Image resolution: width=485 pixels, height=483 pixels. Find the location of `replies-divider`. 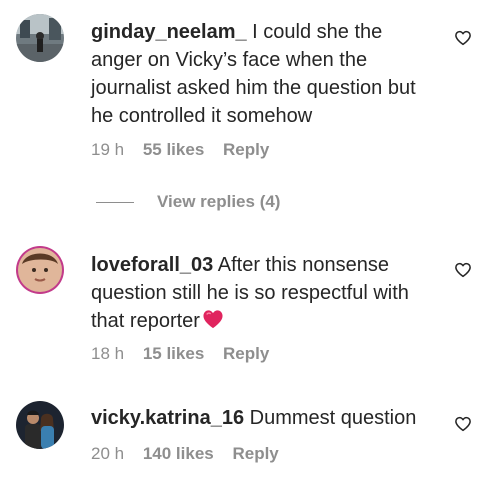

replies-divider is located at coordinates (115, 202).